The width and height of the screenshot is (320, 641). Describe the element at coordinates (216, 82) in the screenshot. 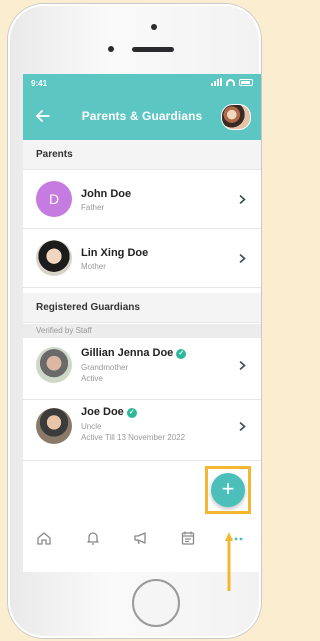

I see `signal-icon` at that location.